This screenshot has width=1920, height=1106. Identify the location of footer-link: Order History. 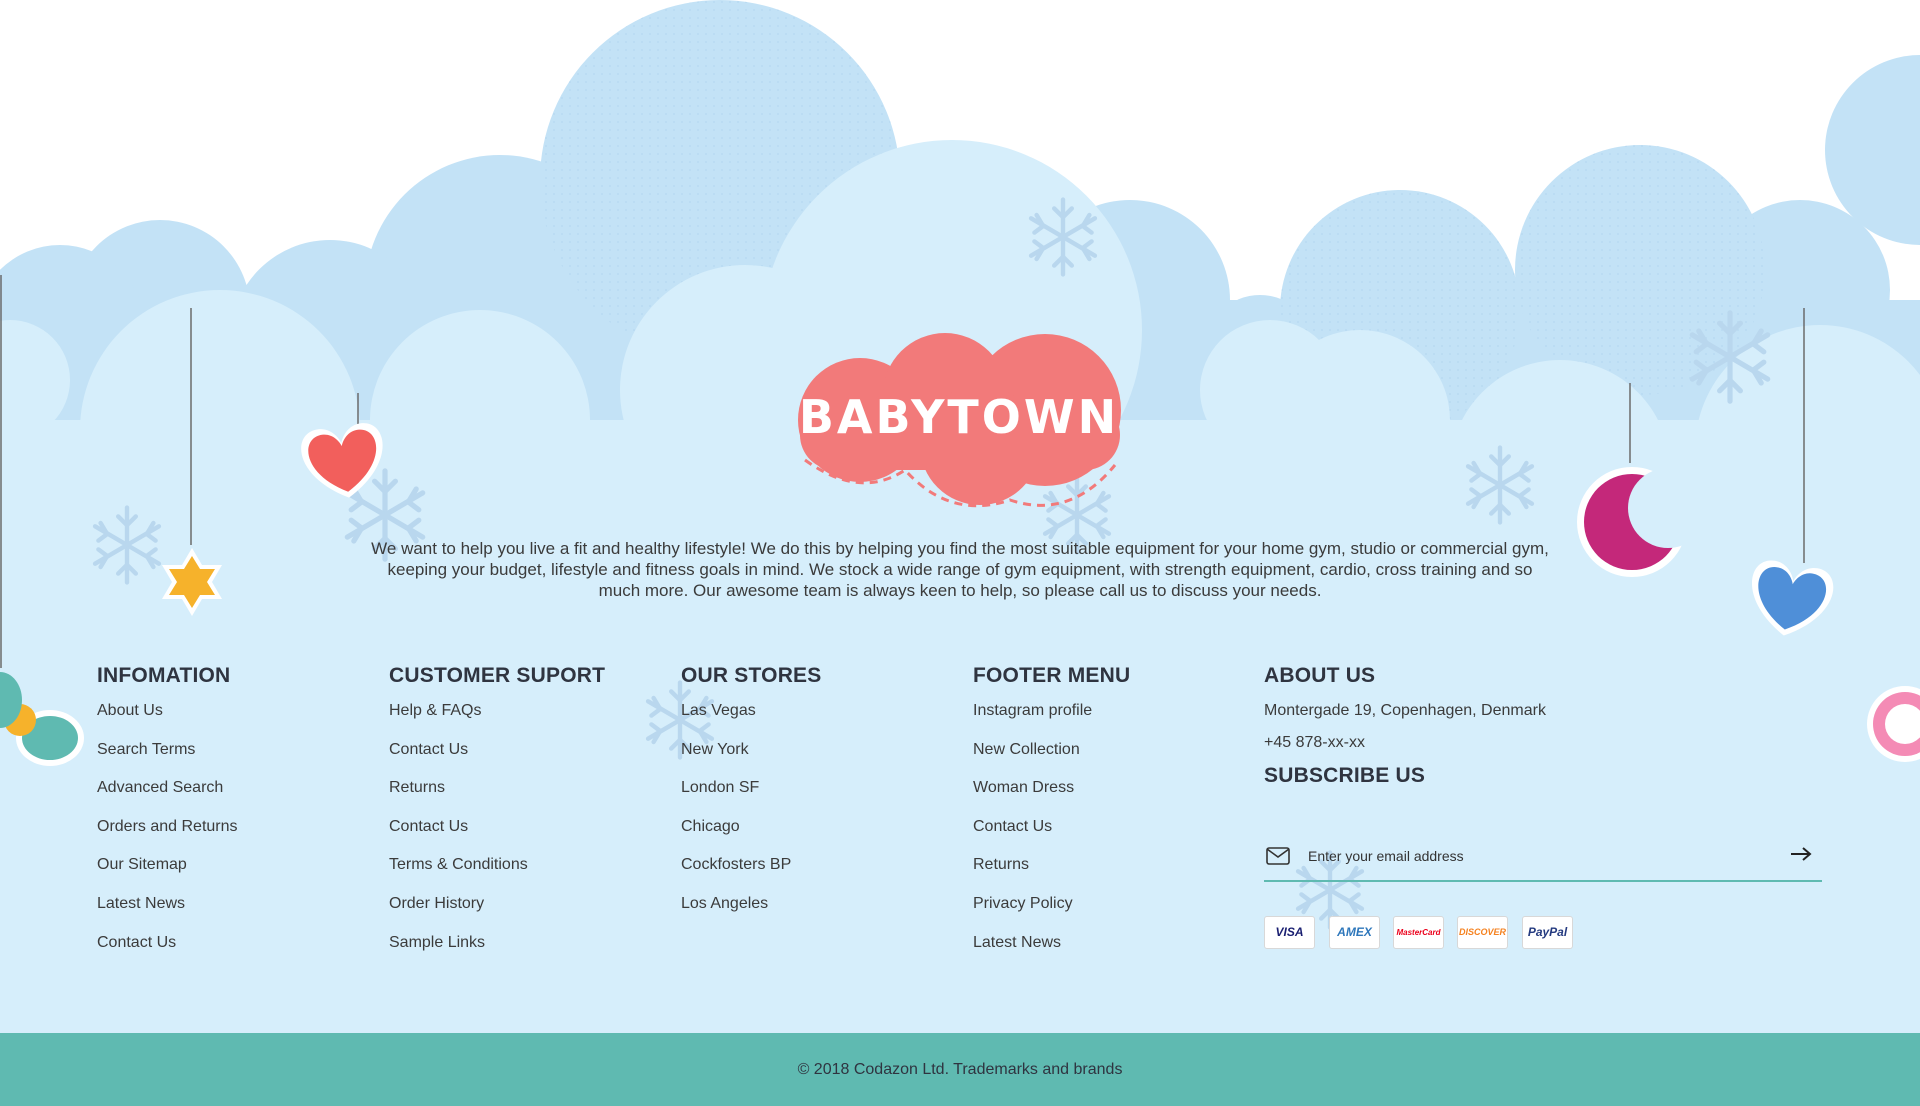
(497, 912).